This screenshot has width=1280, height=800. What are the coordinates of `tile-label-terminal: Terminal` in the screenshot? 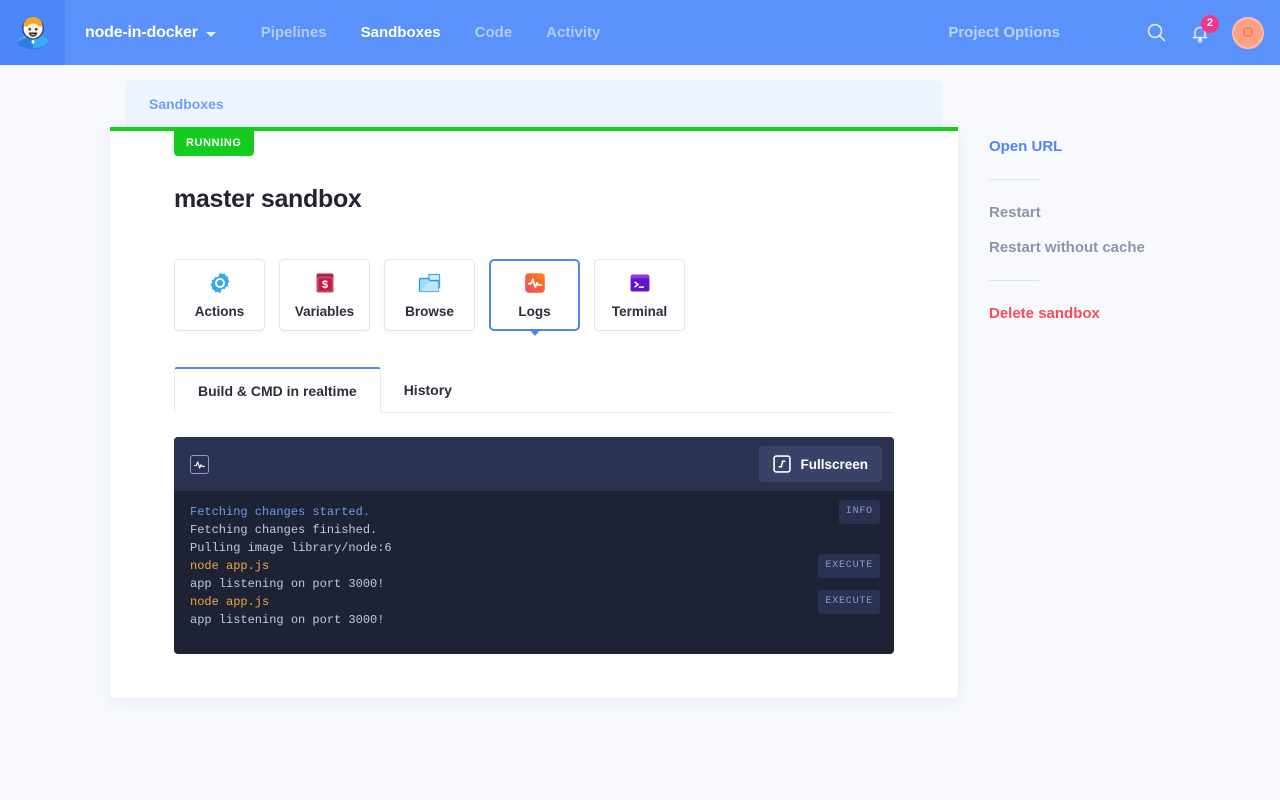 It's located at (639, 311).